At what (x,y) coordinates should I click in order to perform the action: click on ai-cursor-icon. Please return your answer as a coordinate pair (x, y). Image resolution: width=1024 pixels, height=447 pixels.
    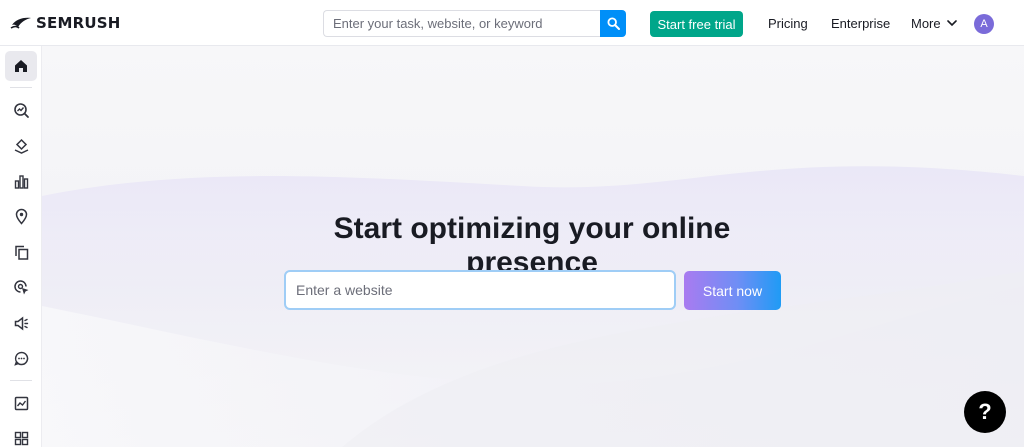
    Looking at the image, I should click on (20, 286).